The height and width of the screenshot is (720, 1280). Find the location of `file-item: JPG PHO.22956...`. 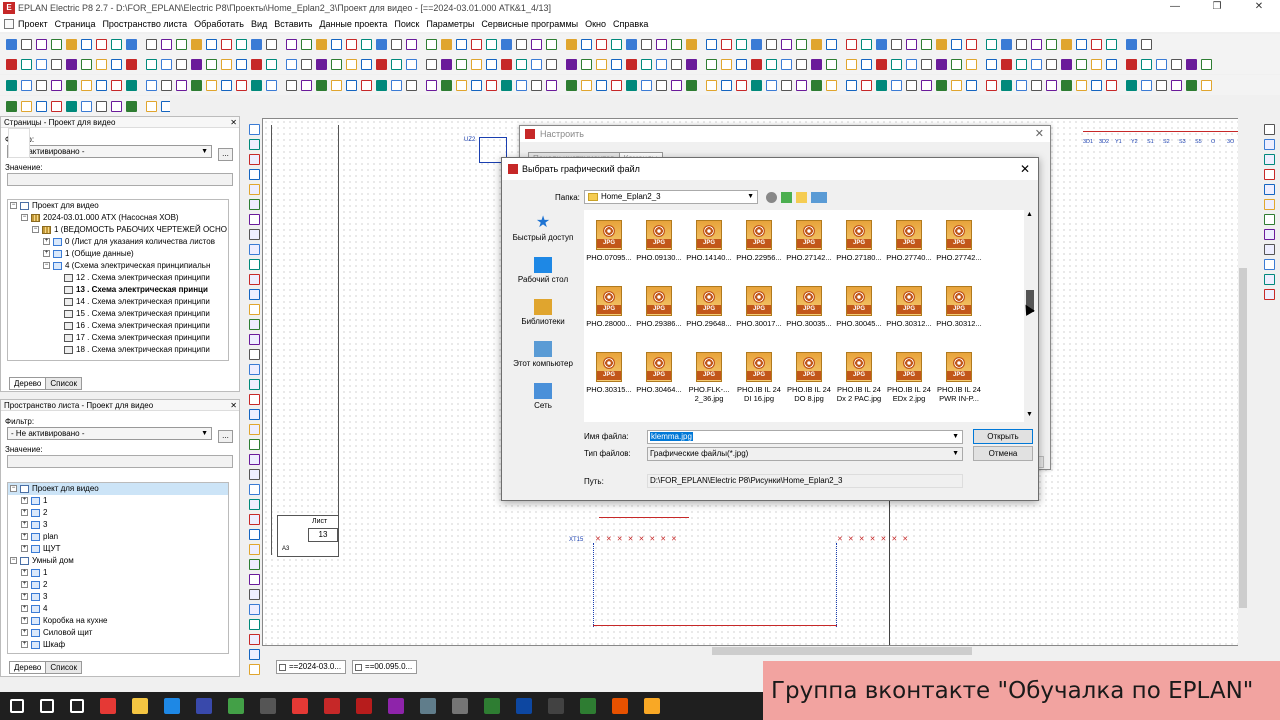

file-item: JPG PHO.22956... is located at coordinates (759, 244).